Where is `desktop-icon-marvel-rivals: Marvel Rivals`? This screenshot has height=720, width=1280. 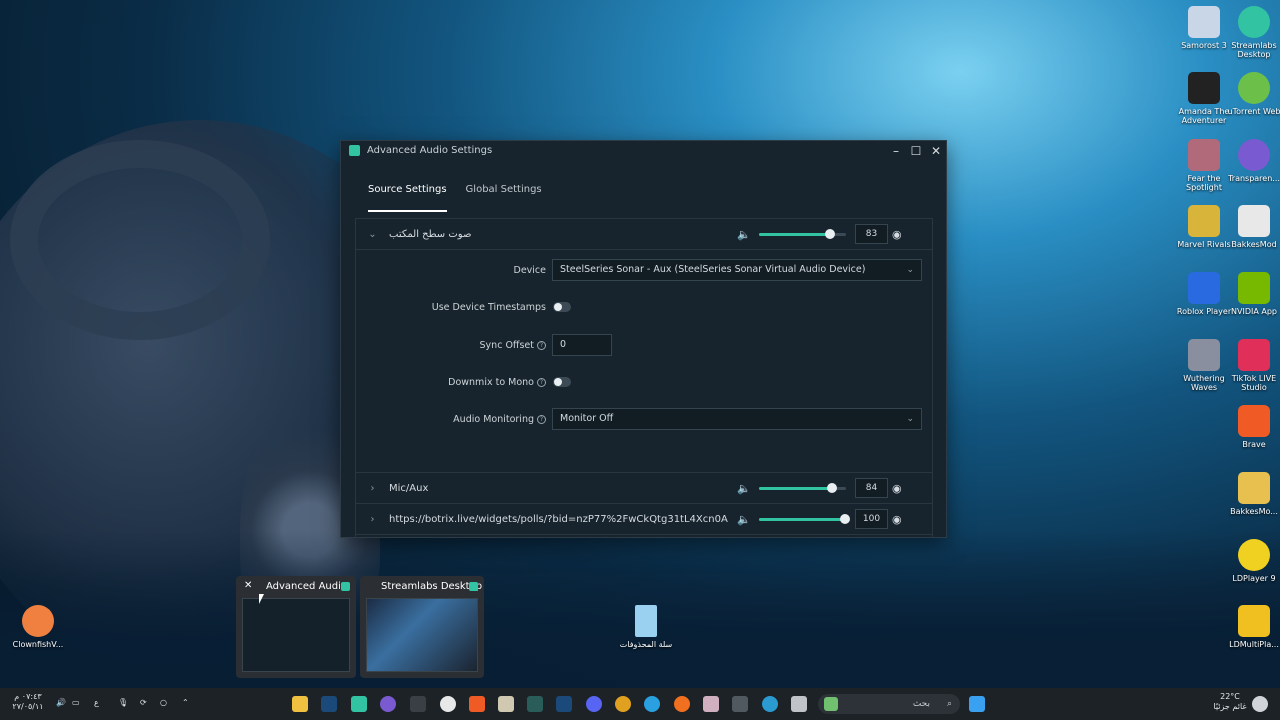
desktop-icon-marvel-rivals: Marvel Rivals is located at coordinates (1204, 227).